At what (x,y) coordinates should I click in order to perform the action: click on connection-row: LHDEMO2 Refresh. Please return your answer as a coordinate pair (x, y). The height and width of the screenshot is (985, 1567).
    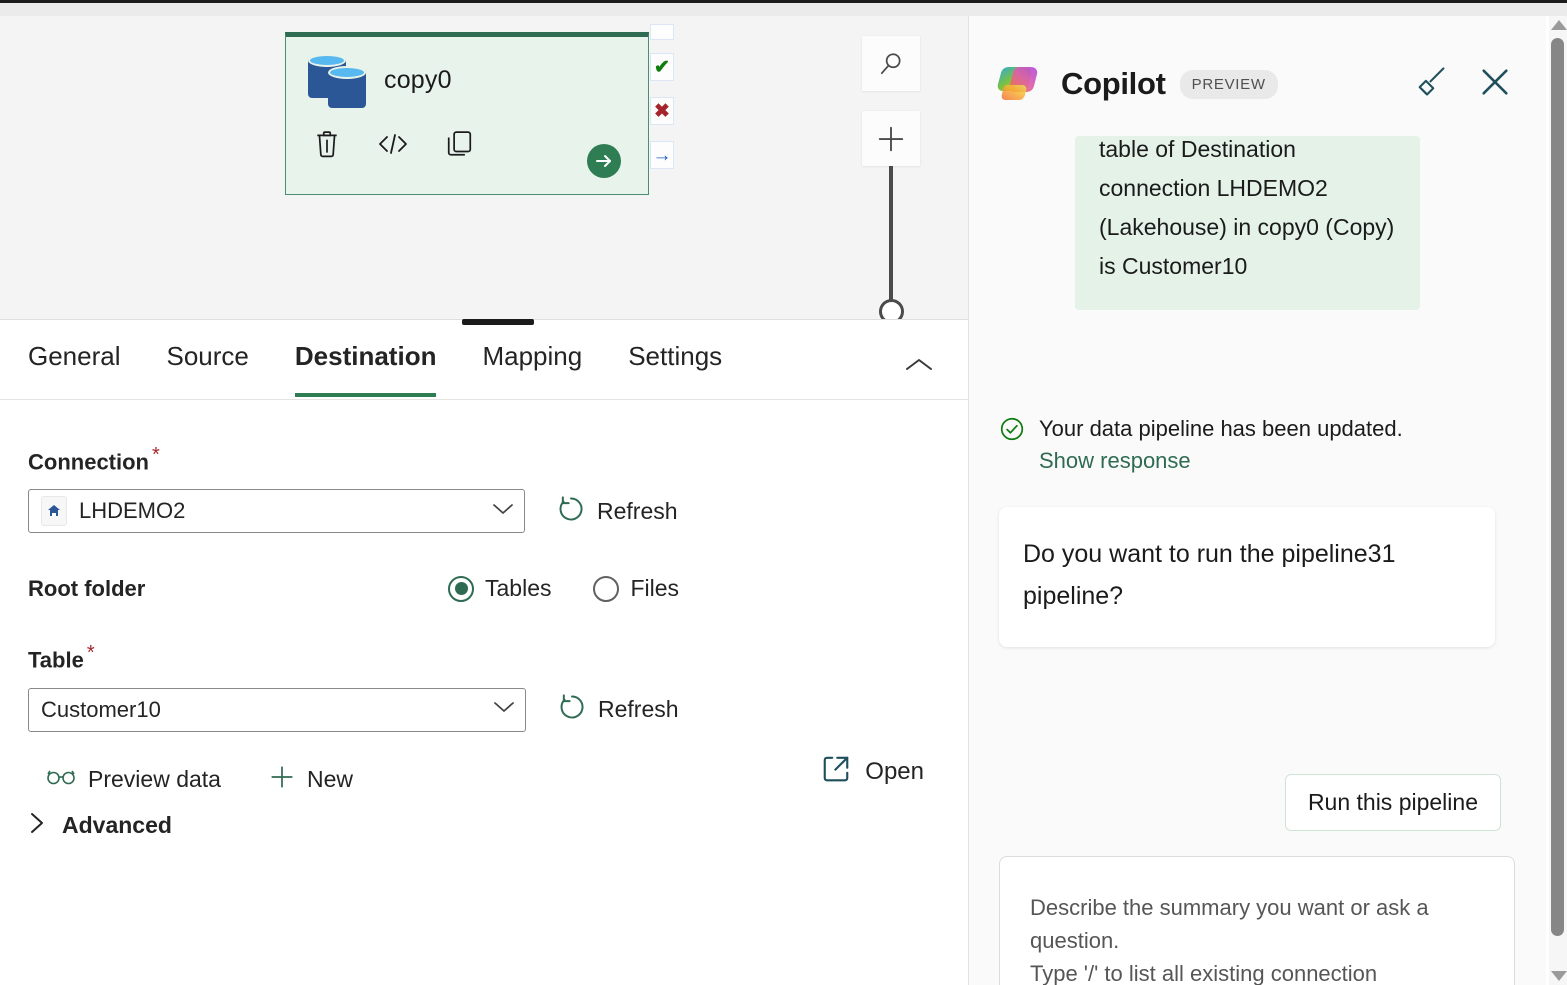
    Looking at the image, I should click on (498, 511).